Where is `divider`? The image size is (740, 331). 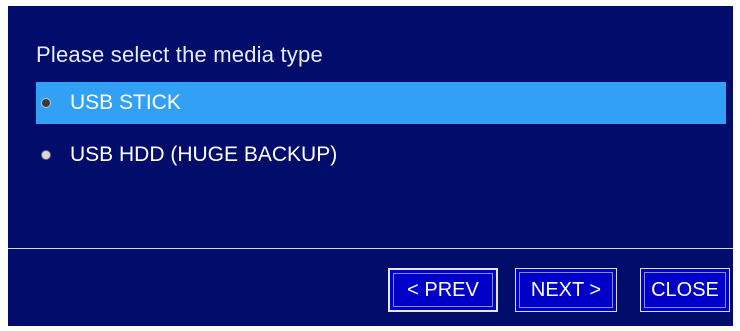
divider is located at coordinates (370, 248).